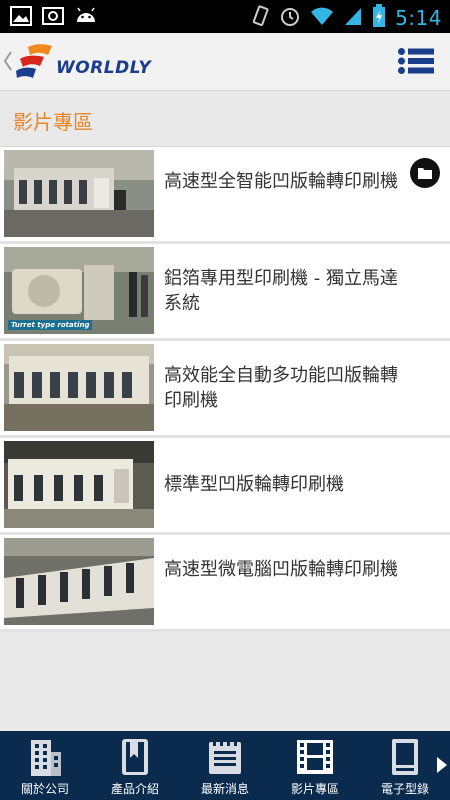 The width and height of the screenshot is (450, 800). What do you see at coordinates (21, 18) in the screenshot?
I see `gallery-icon` at bounding box center [21, 18].